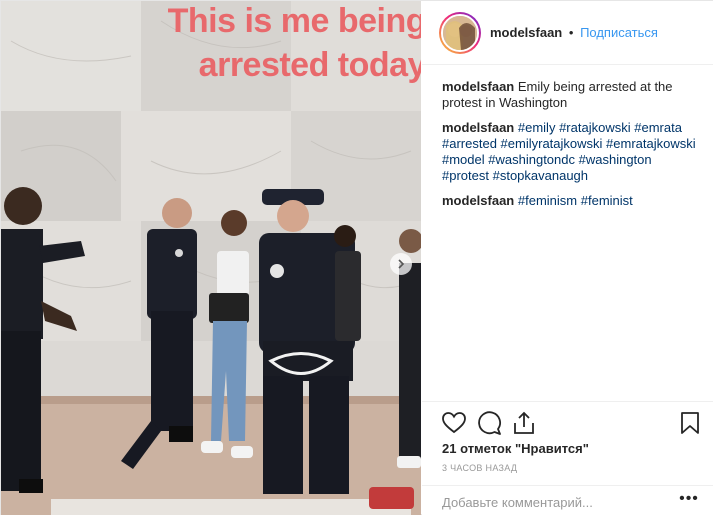 This screenshot has width=713, height=515. I want to click on share-arrow-icon, so click(524, 422).